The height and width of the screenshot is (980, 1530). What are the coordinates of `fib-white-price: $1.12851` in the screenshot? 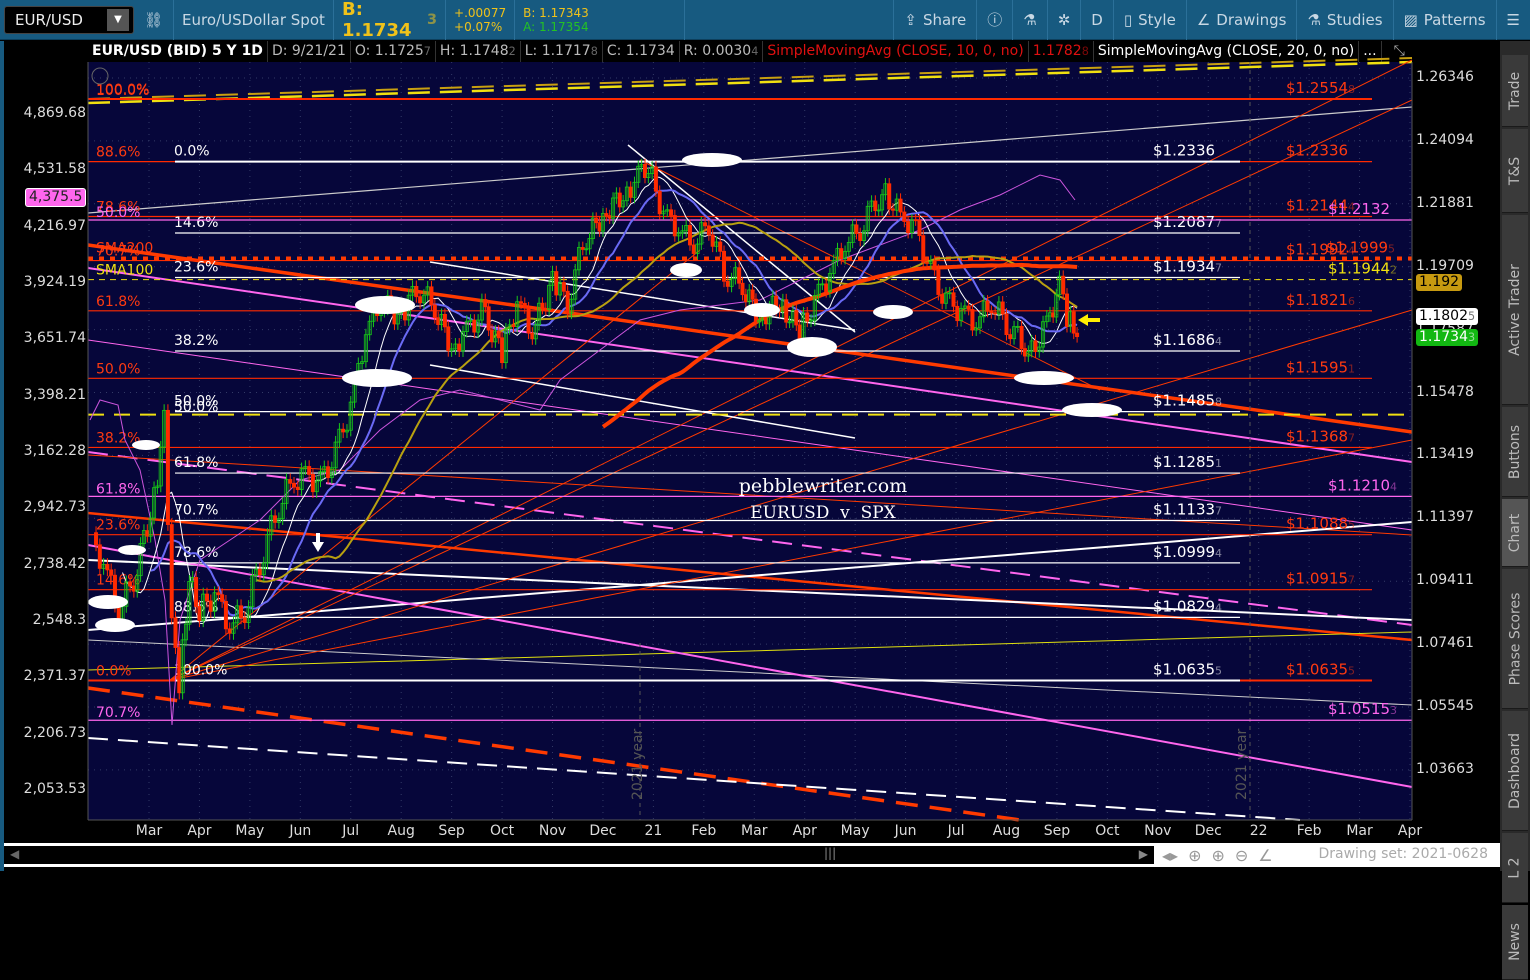 It's located at (1187, 462).